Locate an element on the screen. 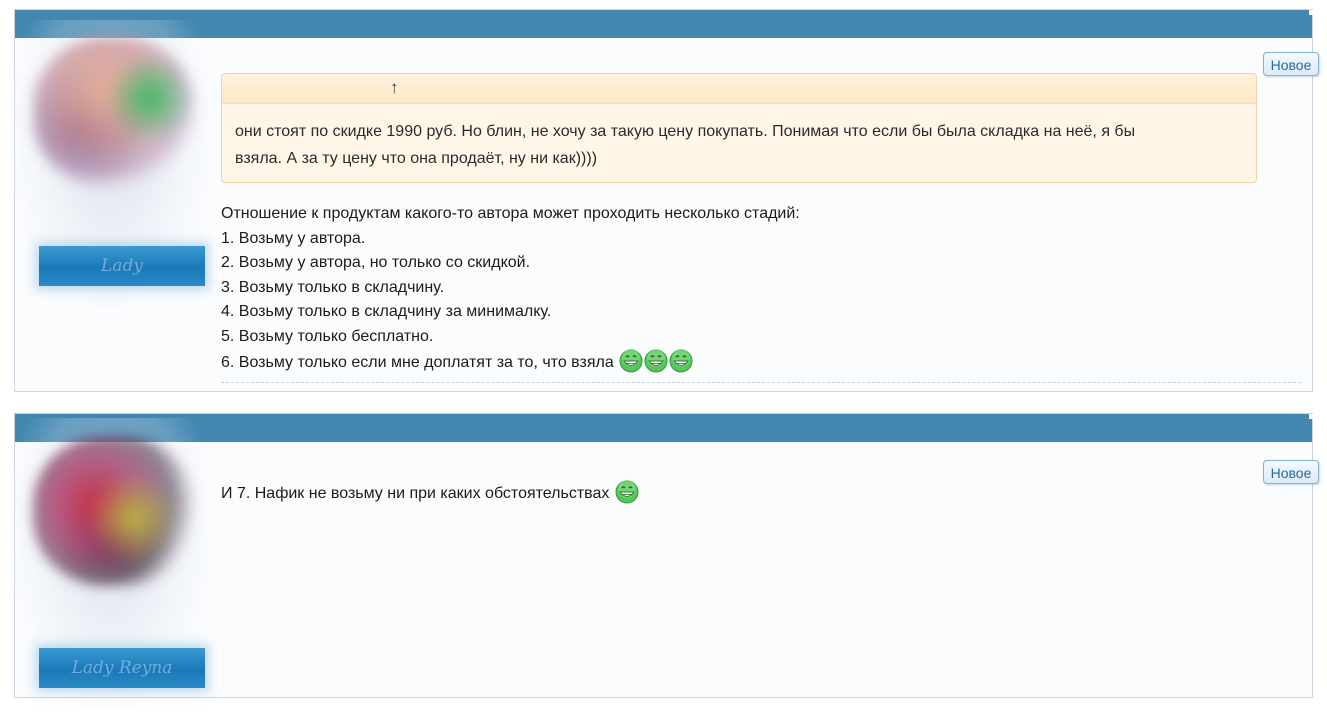 This screenshot has height=713, width=1327. user-avatar: Lady is located at coordinates (111, 165).